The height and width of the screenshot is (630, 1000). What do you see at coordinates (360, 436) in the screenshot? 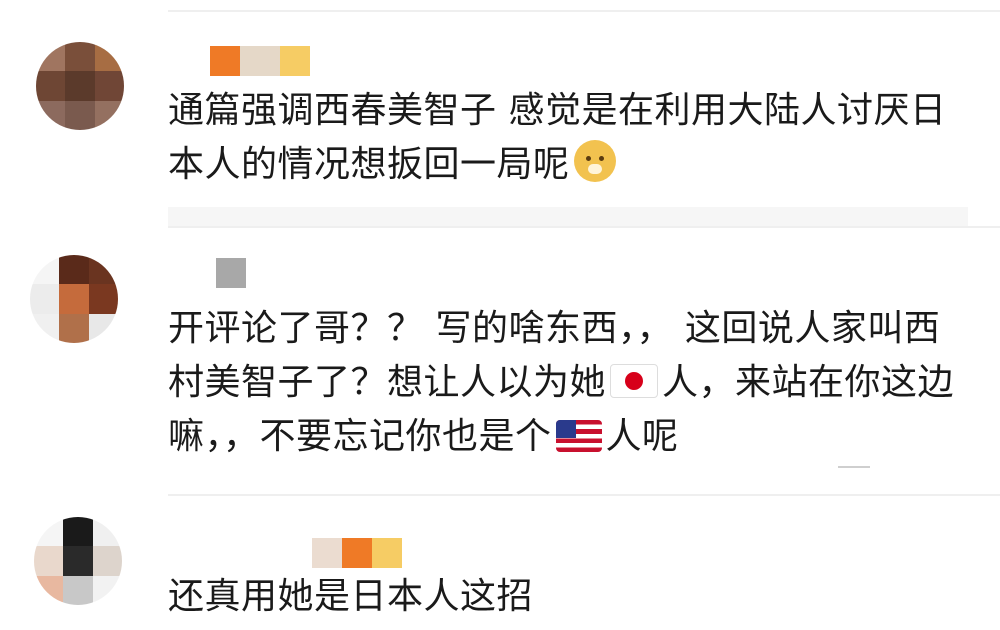
I see `comment-line: 嘛，，不要忘记你也是个` at bounding box center [360, 436].